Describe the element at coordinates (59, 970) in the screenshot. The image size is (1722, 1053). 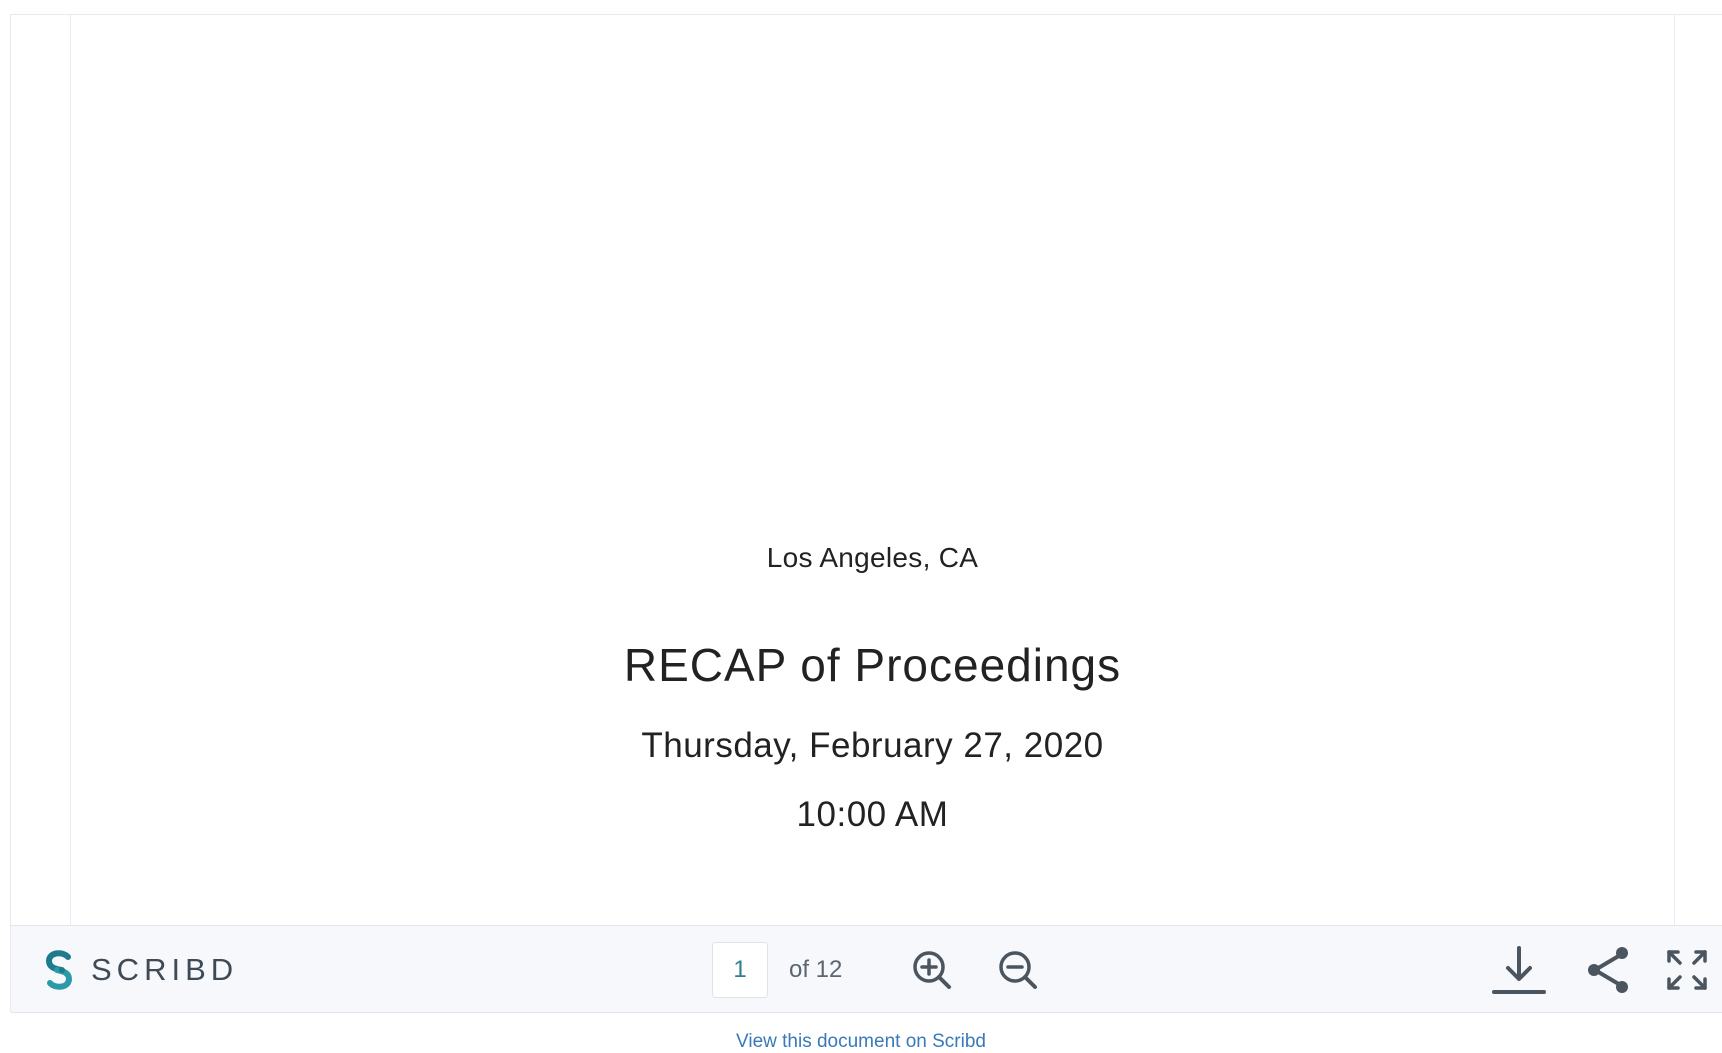
I see `scribd-logo-icon` at that location.